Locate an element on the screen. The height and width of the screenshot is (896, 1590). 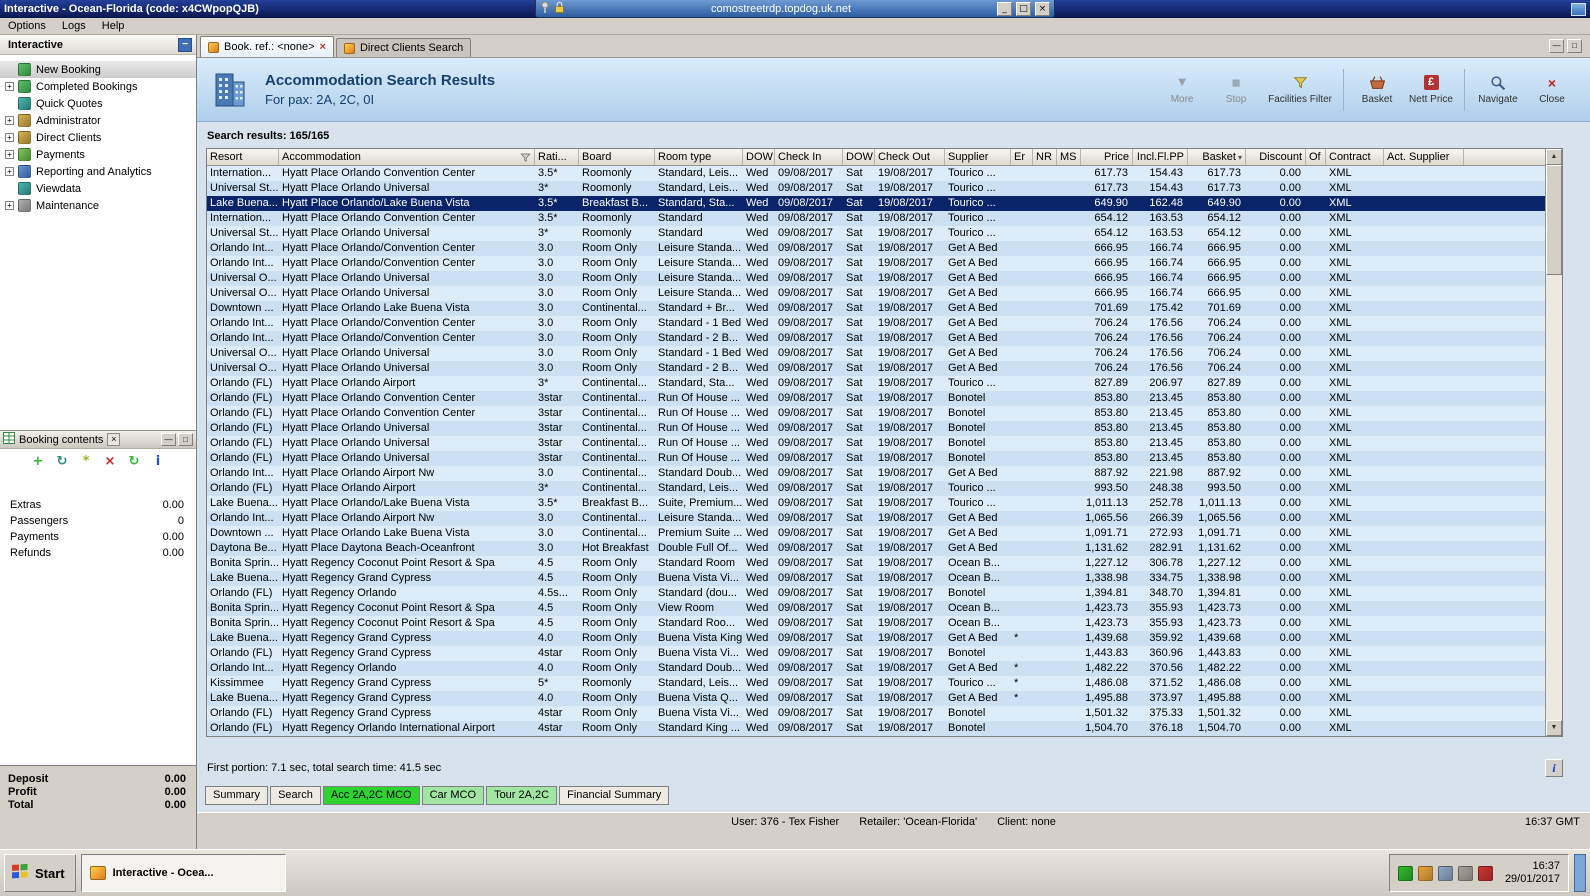
column-header-incl-fl-pp: Incl.Fl.PP is located at coordinates (1160, 157).